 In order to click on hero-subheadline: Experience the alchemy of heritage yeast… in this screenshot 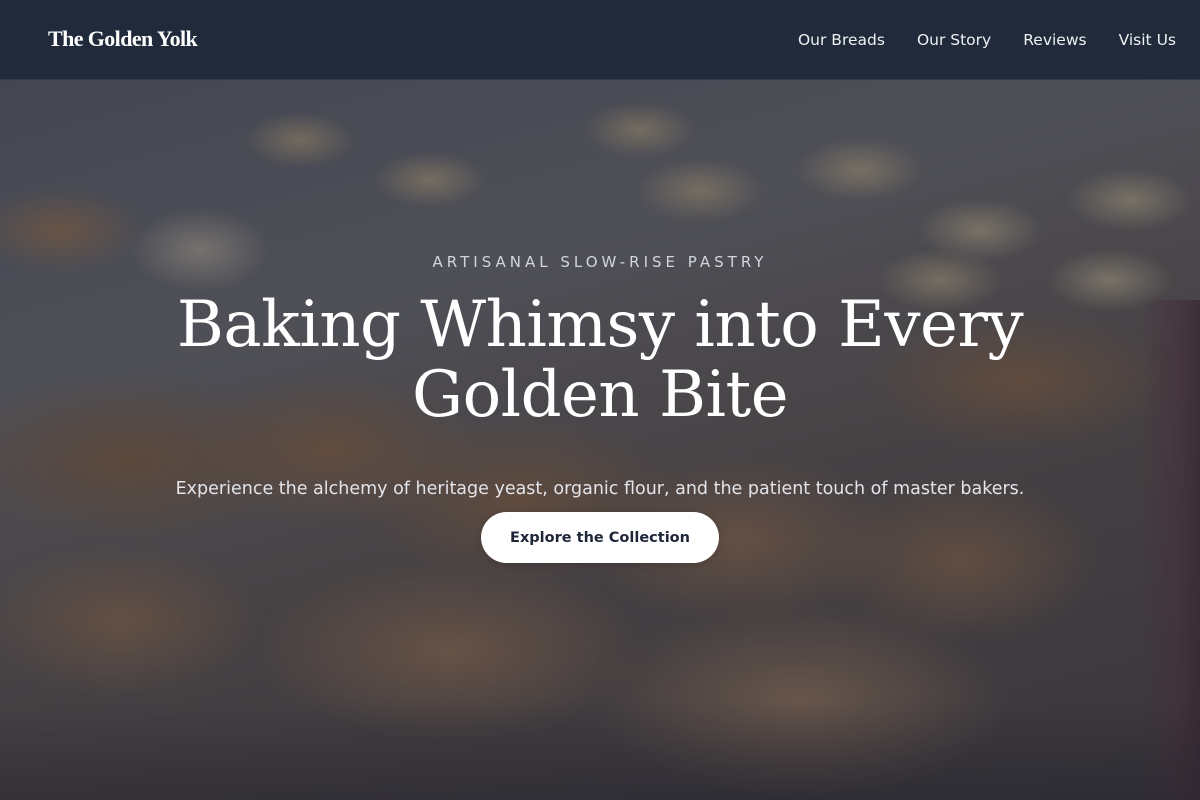, I will do `click(600, 488)`.